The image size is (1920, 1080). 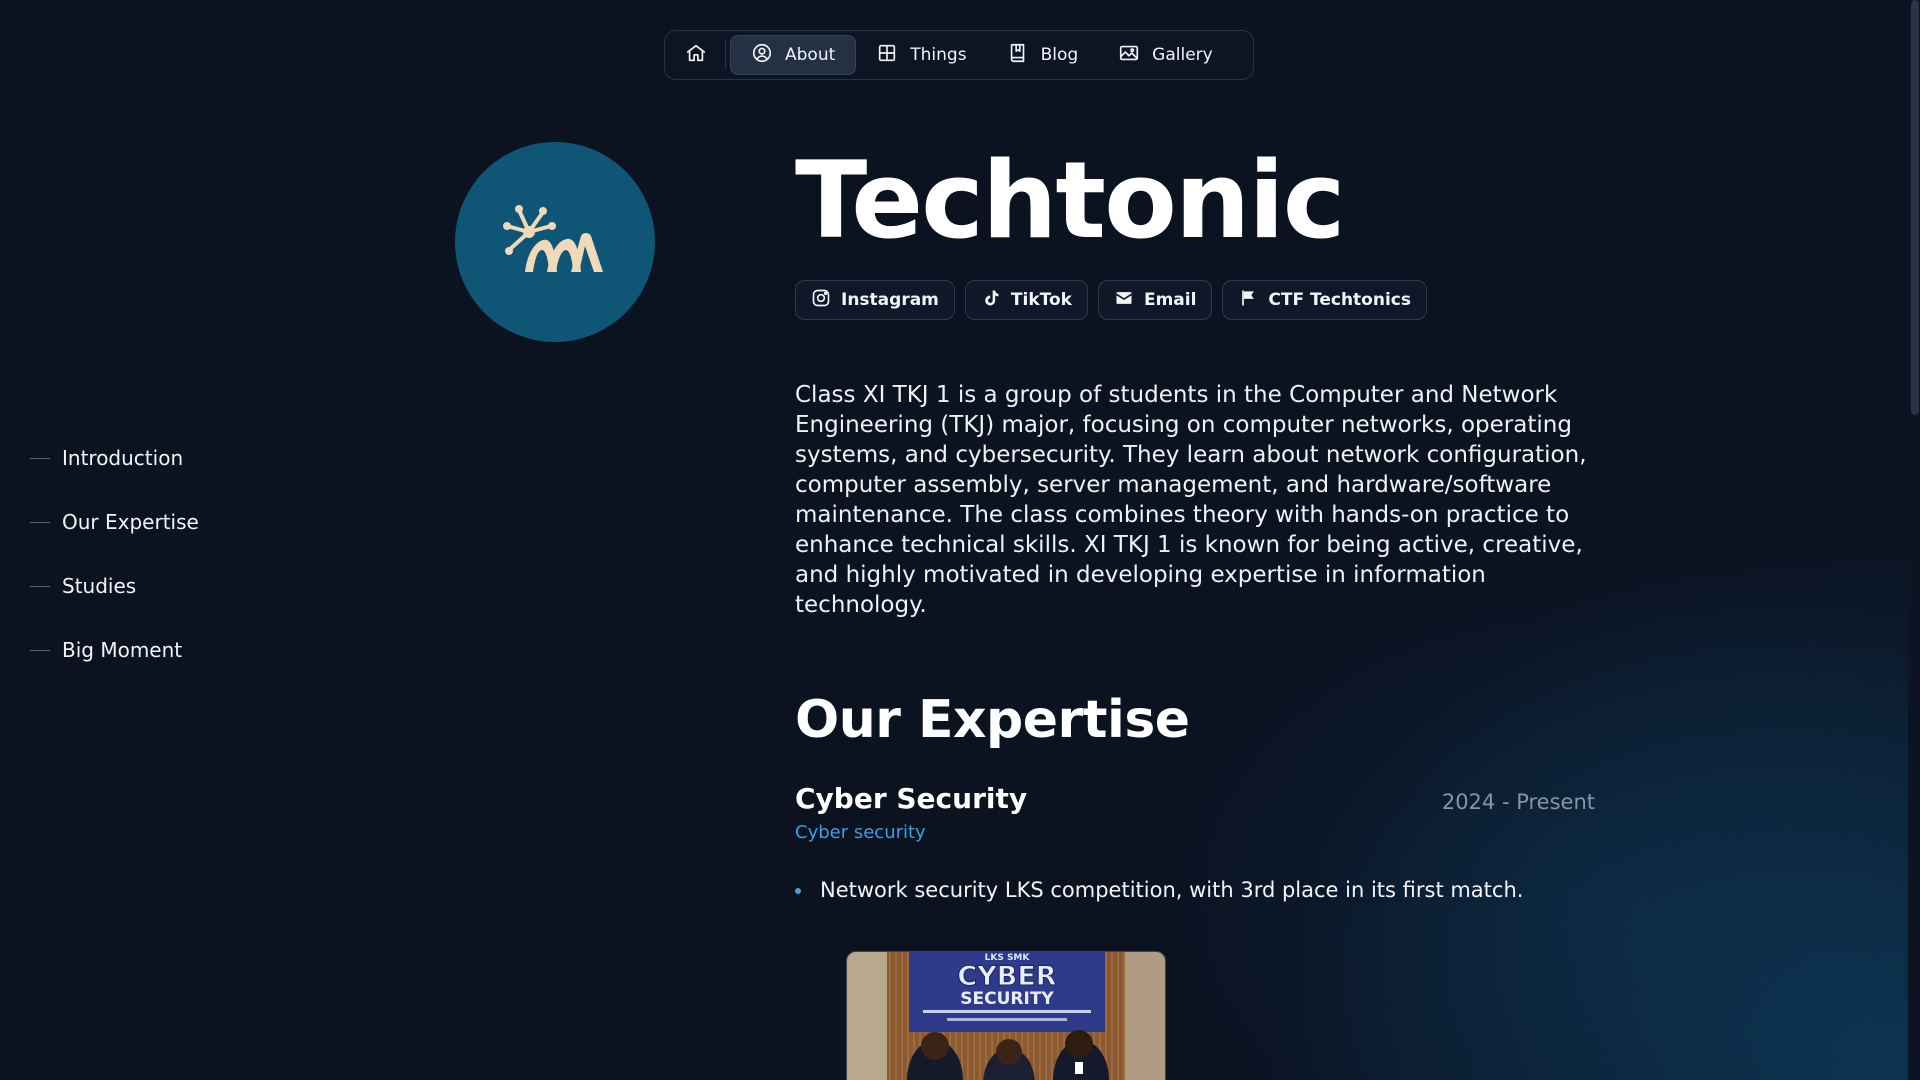 I want to click on nav-blog-label: Blog, so click(x=1059, y=55).